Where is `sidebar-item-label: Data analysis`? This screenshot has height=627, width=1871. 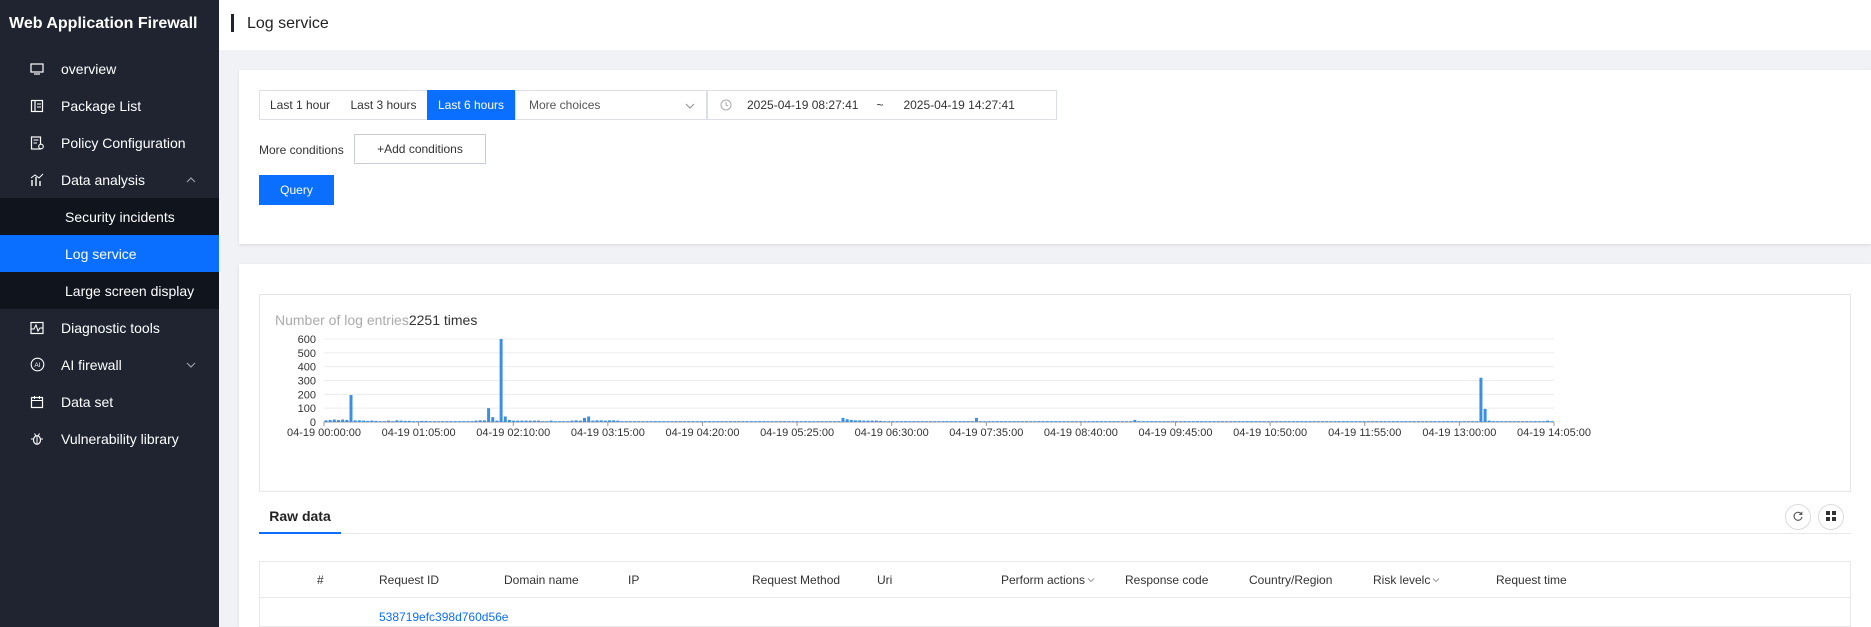 sidebar-item-label: Data analysis is located at coordinates (103, 179).